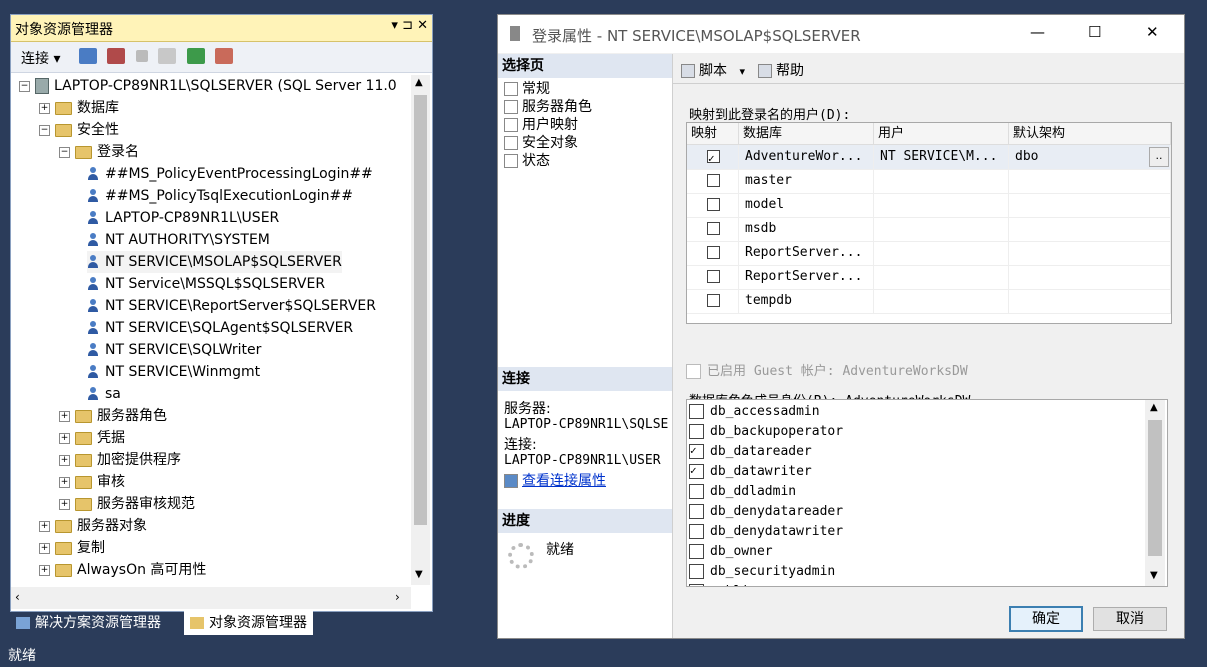 This screenshot has width=1207, height=667. I want to click on role-item: db_securityadmin, so click(762, 572).